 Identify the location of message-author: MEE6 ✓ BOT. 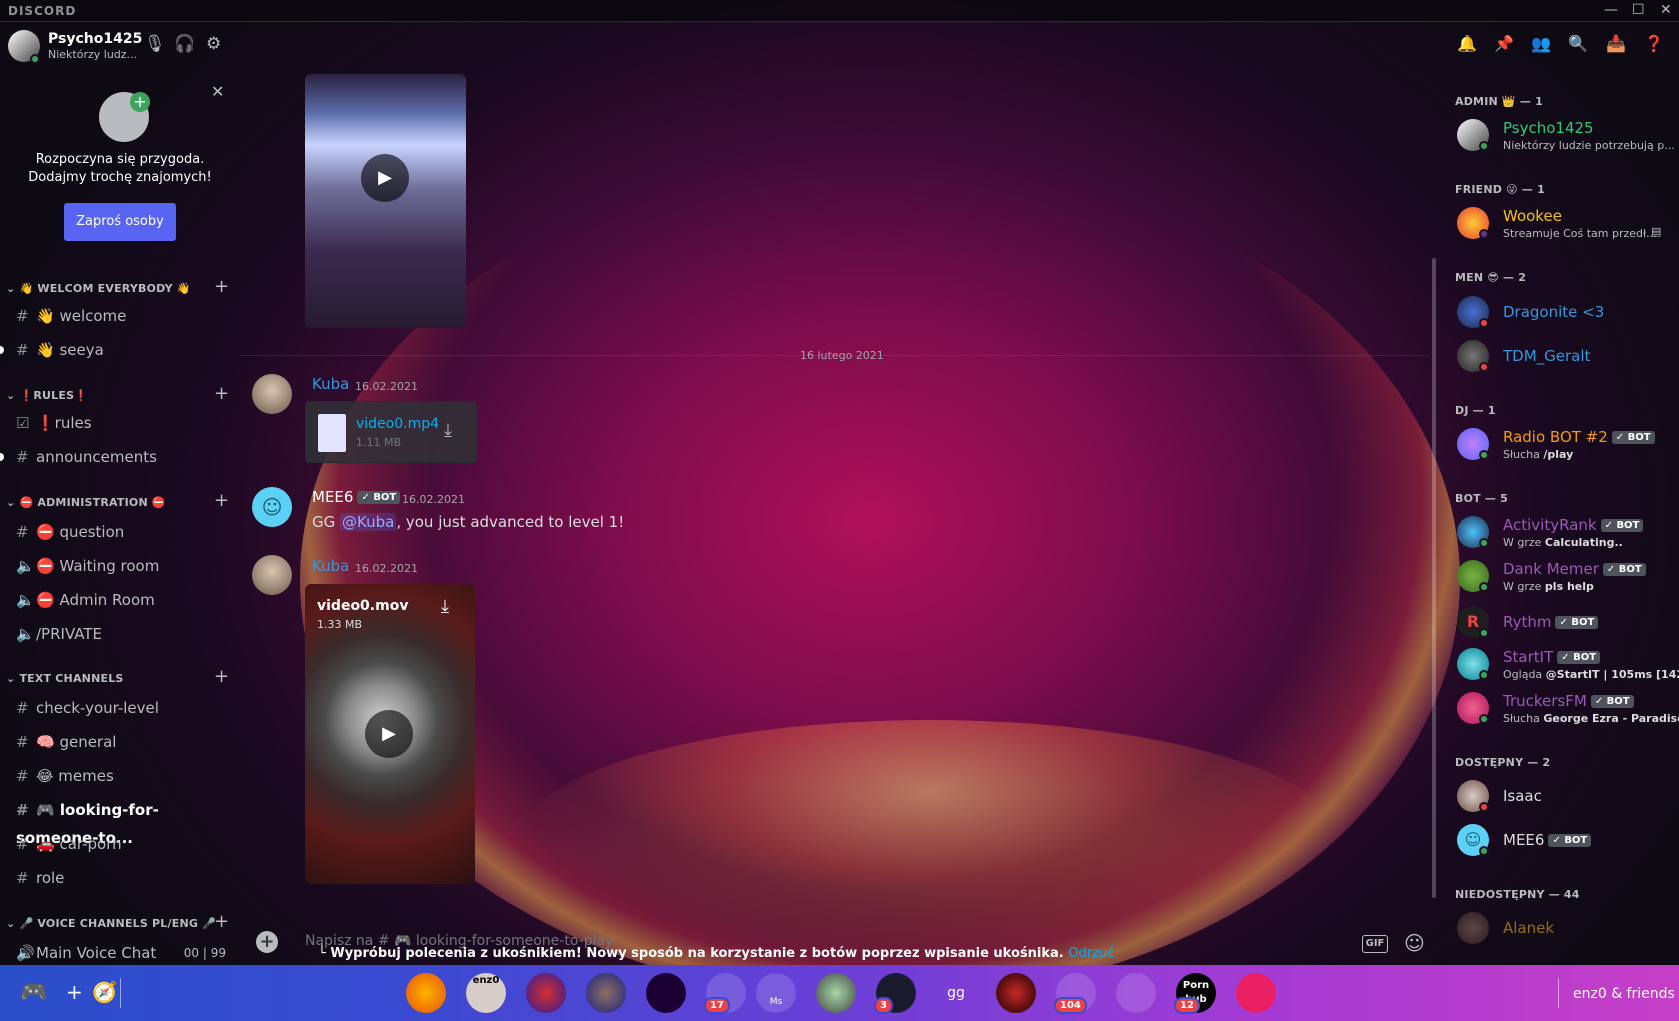
(356, 497).